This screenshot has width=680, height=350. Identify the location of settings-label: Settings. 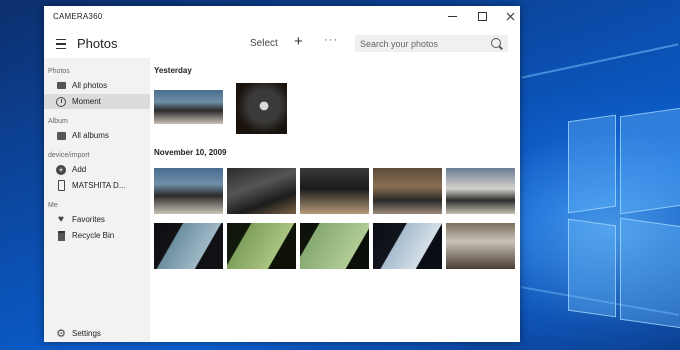
(86, 333).